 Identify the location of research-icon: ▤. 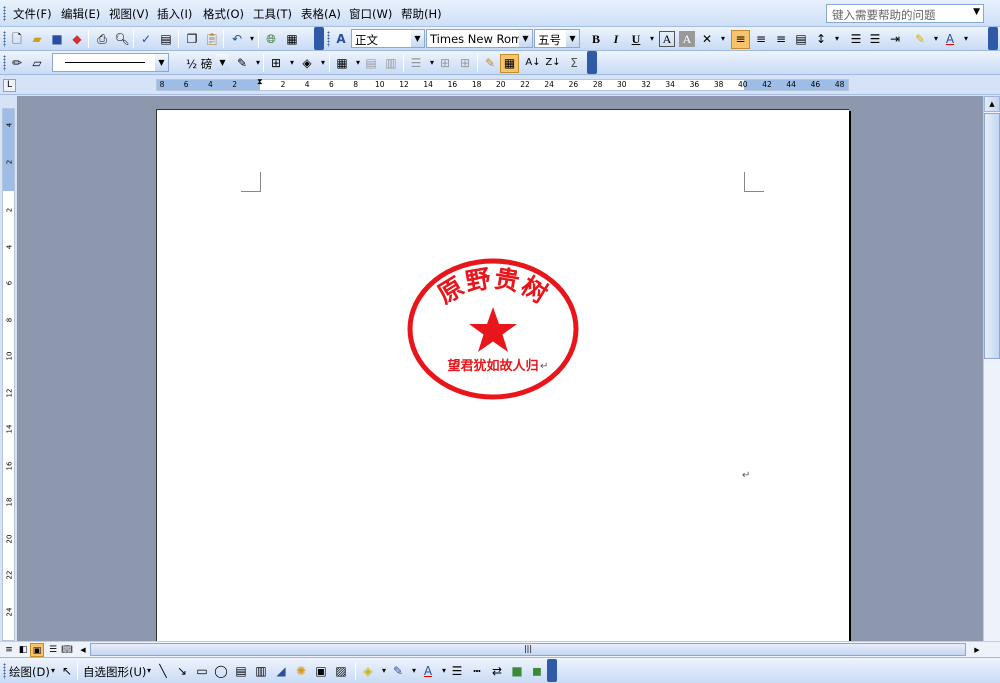
(166, 39).